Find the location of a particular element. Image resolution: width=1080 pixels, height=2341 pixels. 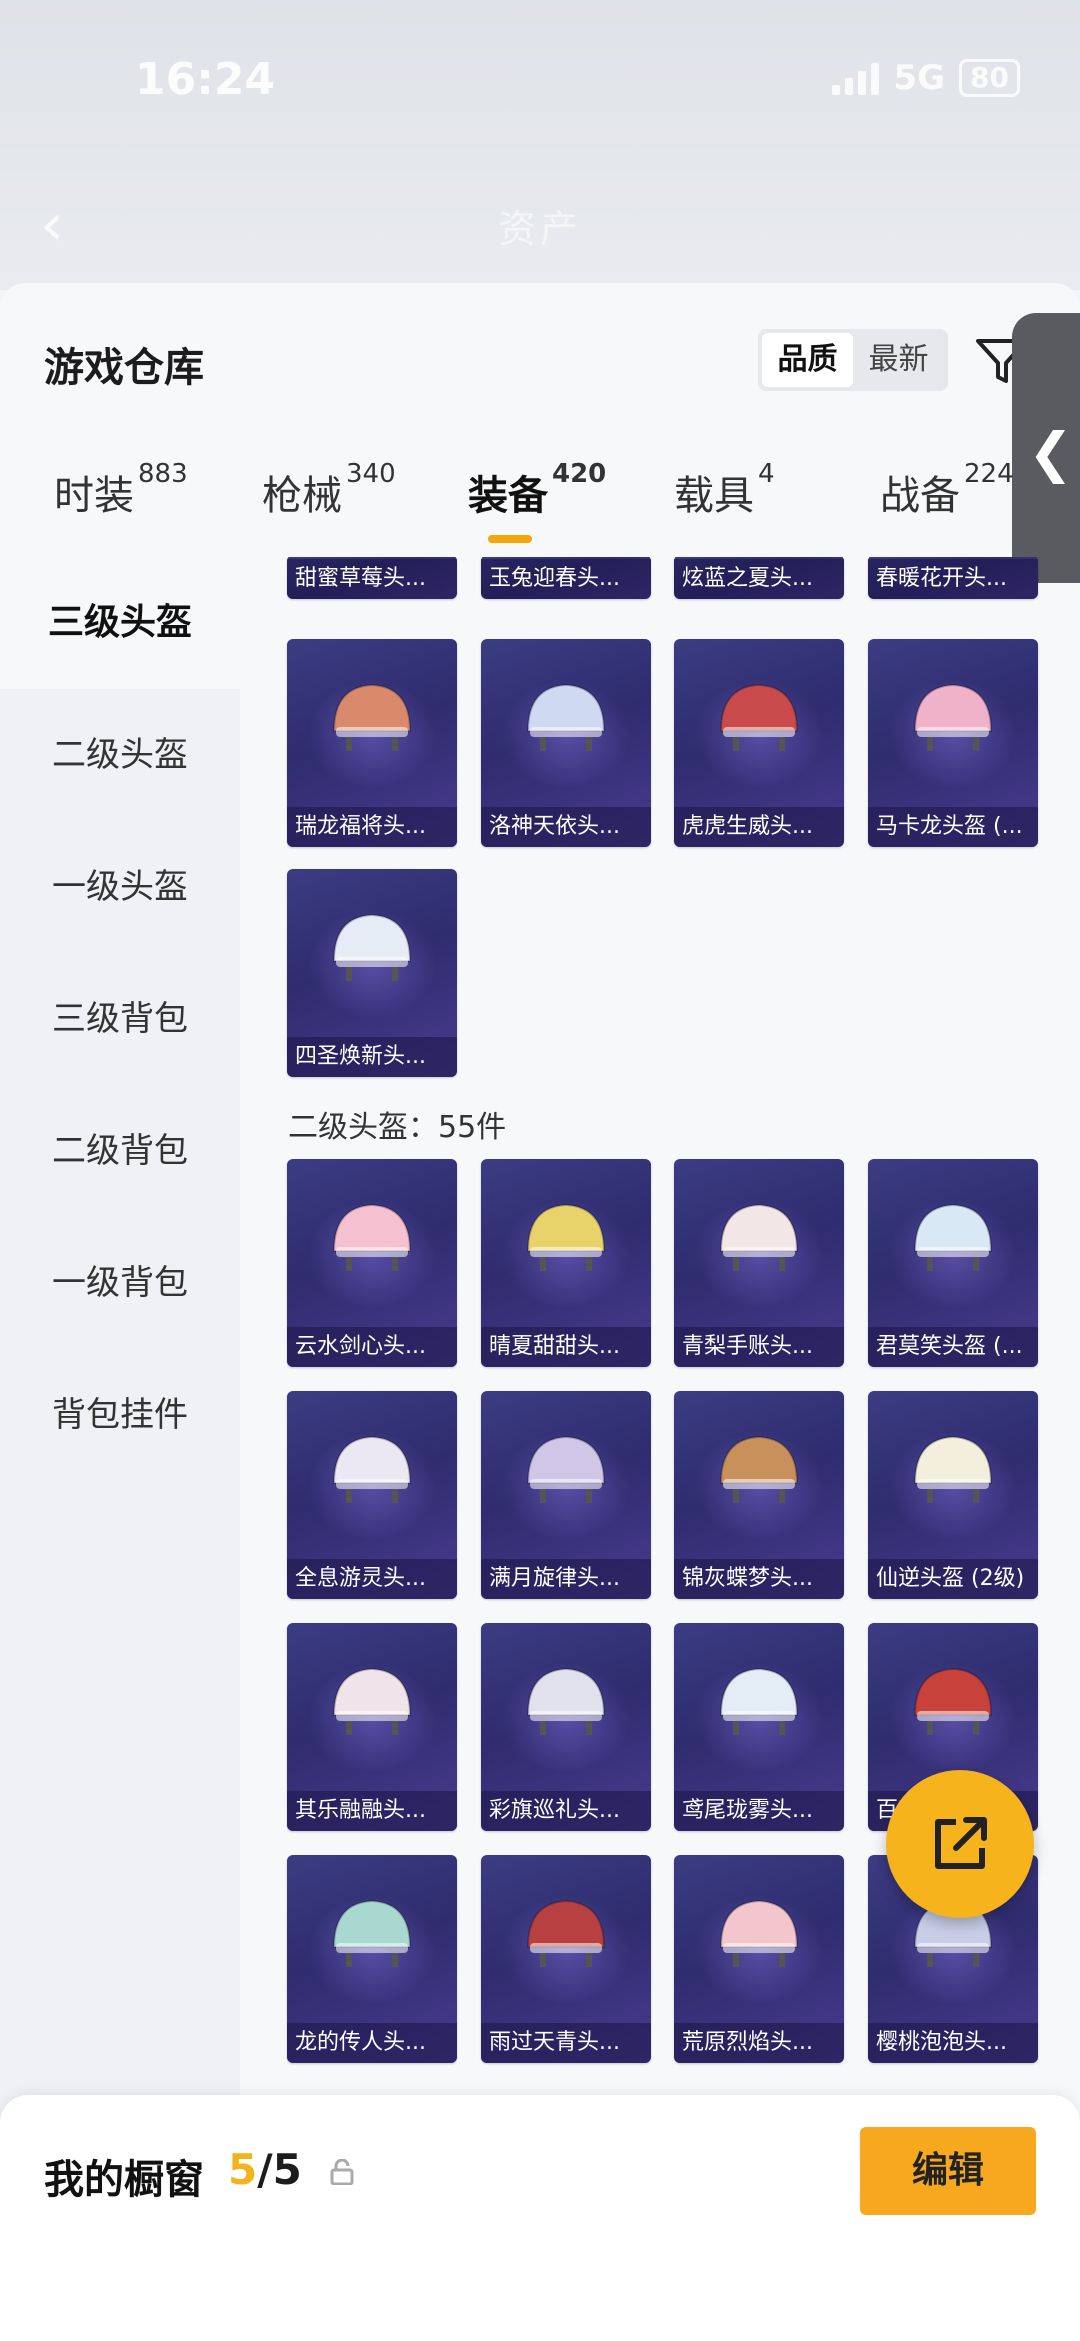

sort-latest-button: 最新 is located at coordinates (898, 360).